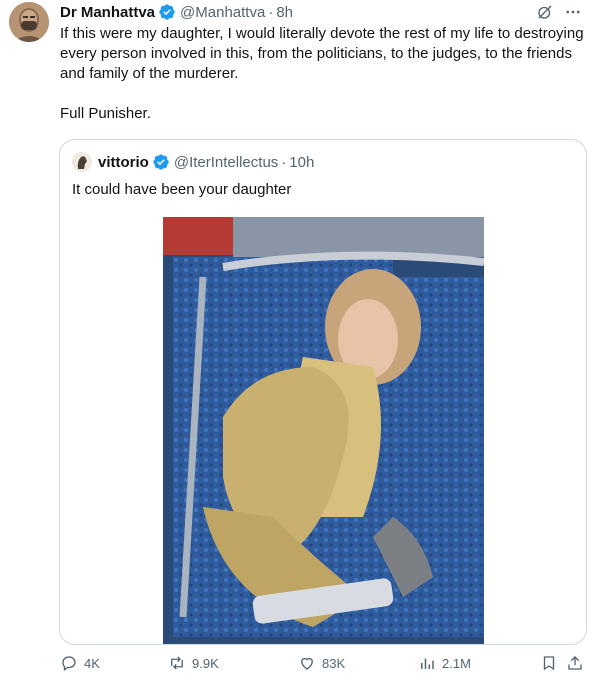  What do you see at coordinates (573, 12) in the screenshot?
I see `more-icon` at bounding box center [573, 12].